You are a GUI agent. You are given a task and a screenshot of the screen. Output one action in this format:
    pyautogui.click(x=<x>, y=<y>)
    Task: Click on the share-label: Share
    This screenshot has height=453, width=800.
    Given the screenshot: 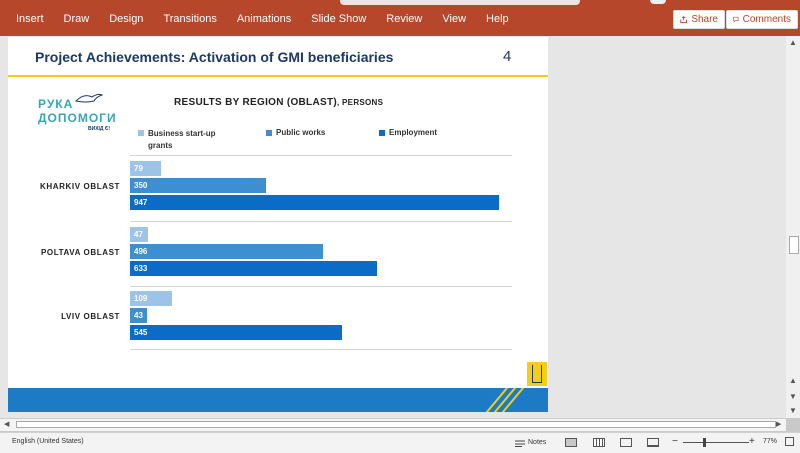 What is the action you would take?
    pyautogui.click(x=704, y=19)
    